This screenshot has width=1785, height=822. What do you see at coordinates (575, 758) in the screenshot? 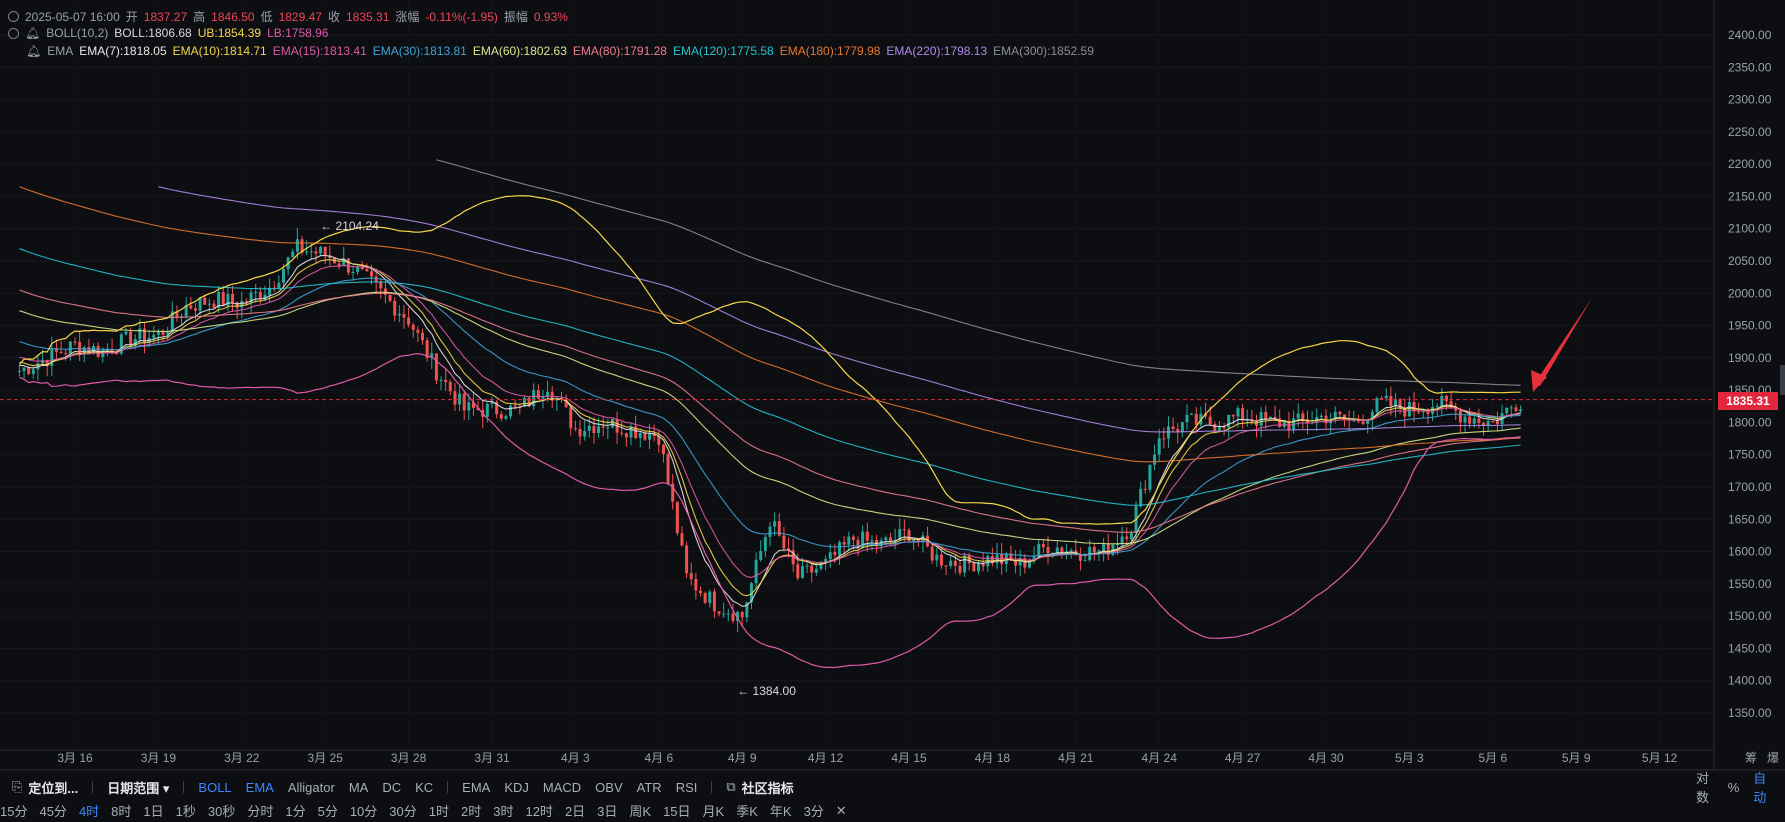
I see `x-tick-label: 4月 3` at bounding box center [575, 758].